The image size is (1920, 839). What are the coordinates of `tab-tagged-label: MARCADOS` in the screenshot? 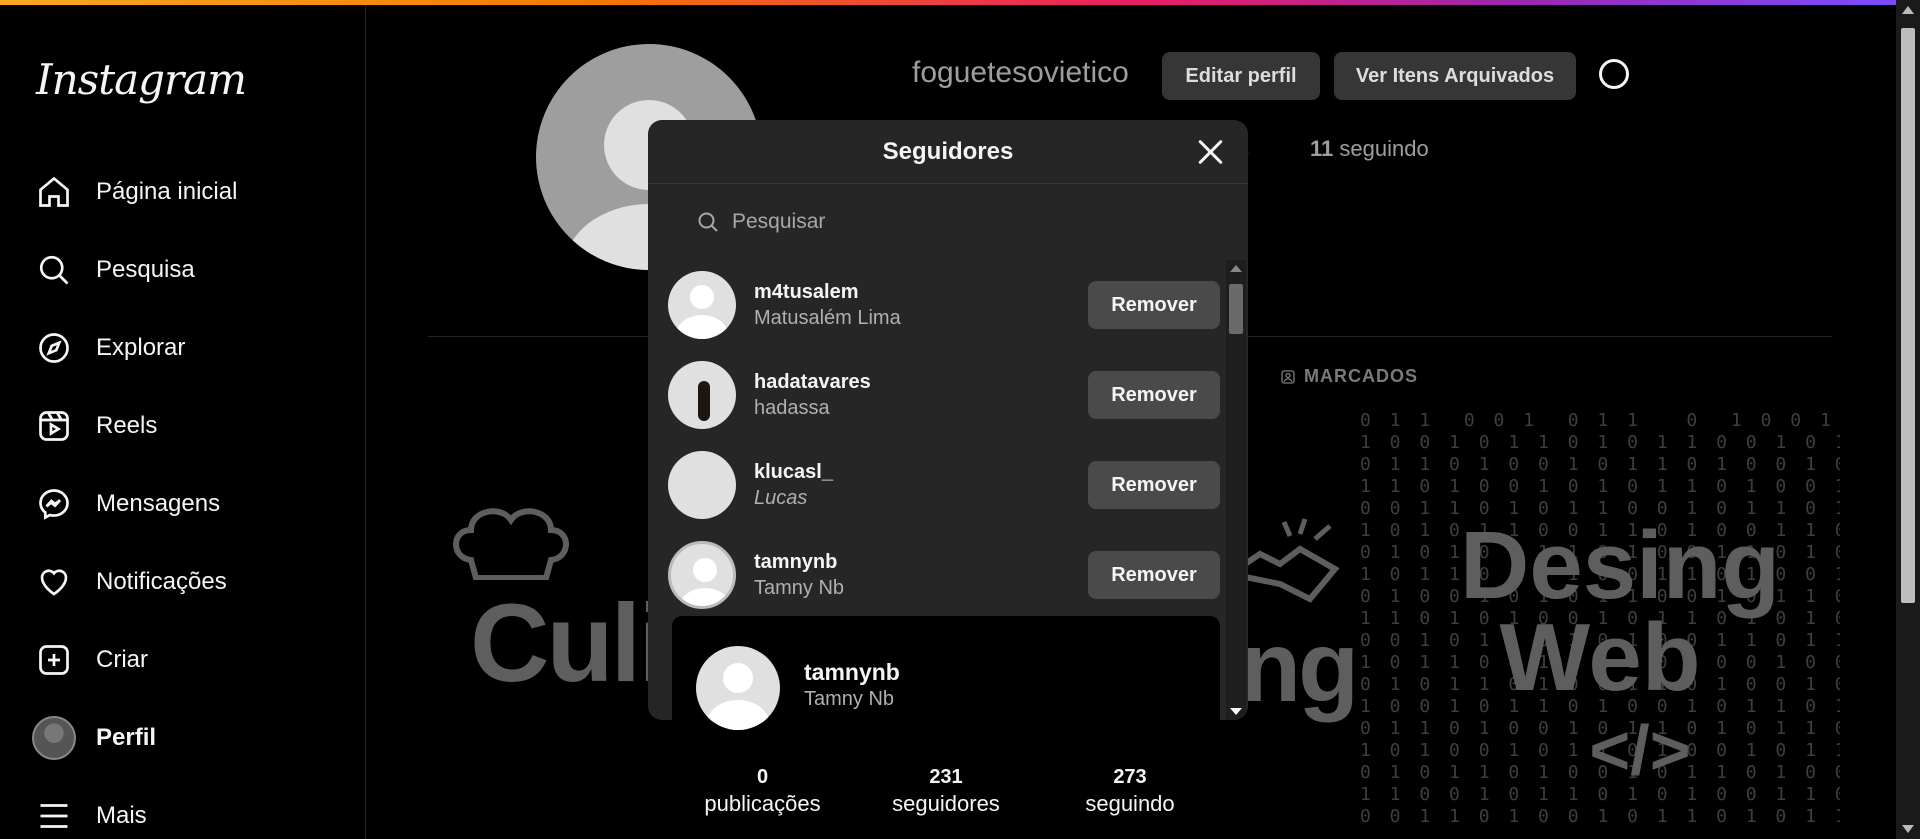 It's located at (1361, 376).